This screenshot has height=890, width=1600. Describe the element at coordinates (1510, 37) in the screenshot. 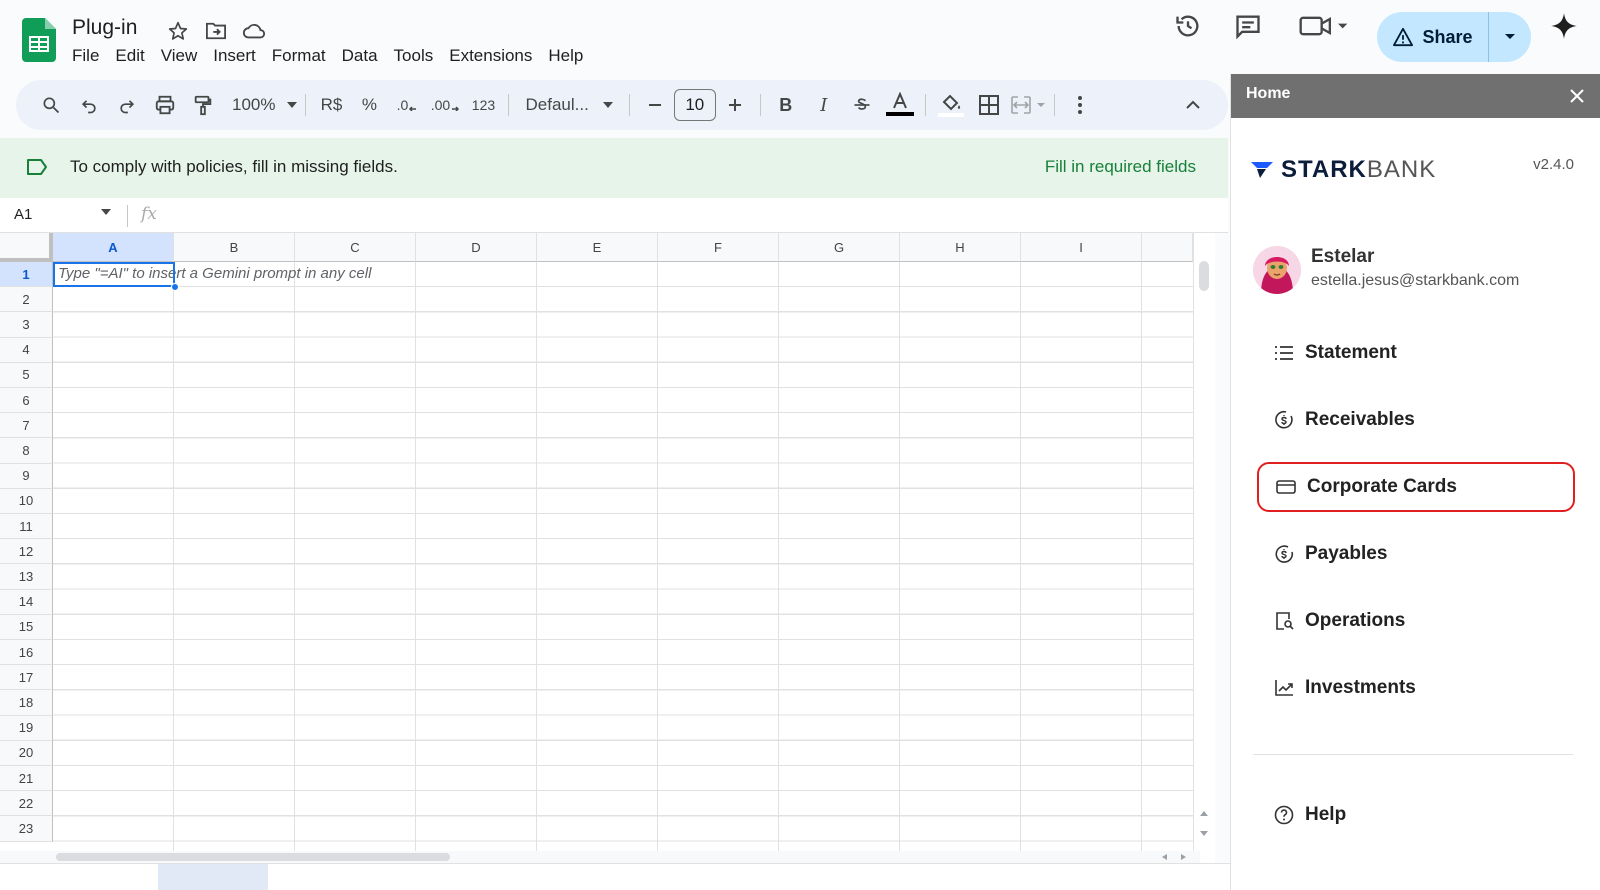

I see `share-dropdown-button` at that location.